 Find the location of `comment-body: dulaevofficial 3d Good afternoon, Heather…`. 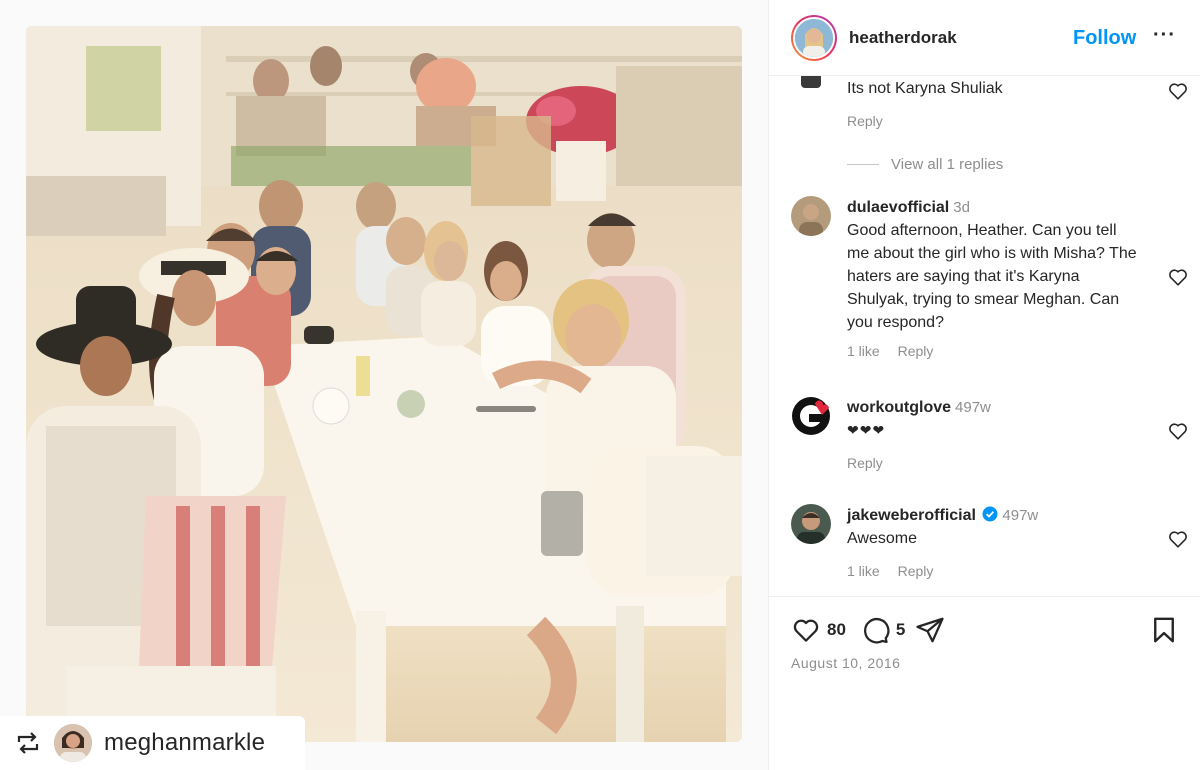

comment-body: dulaevofficial 3d Good afternoon, Heather… is located at coordinates (995, 279).